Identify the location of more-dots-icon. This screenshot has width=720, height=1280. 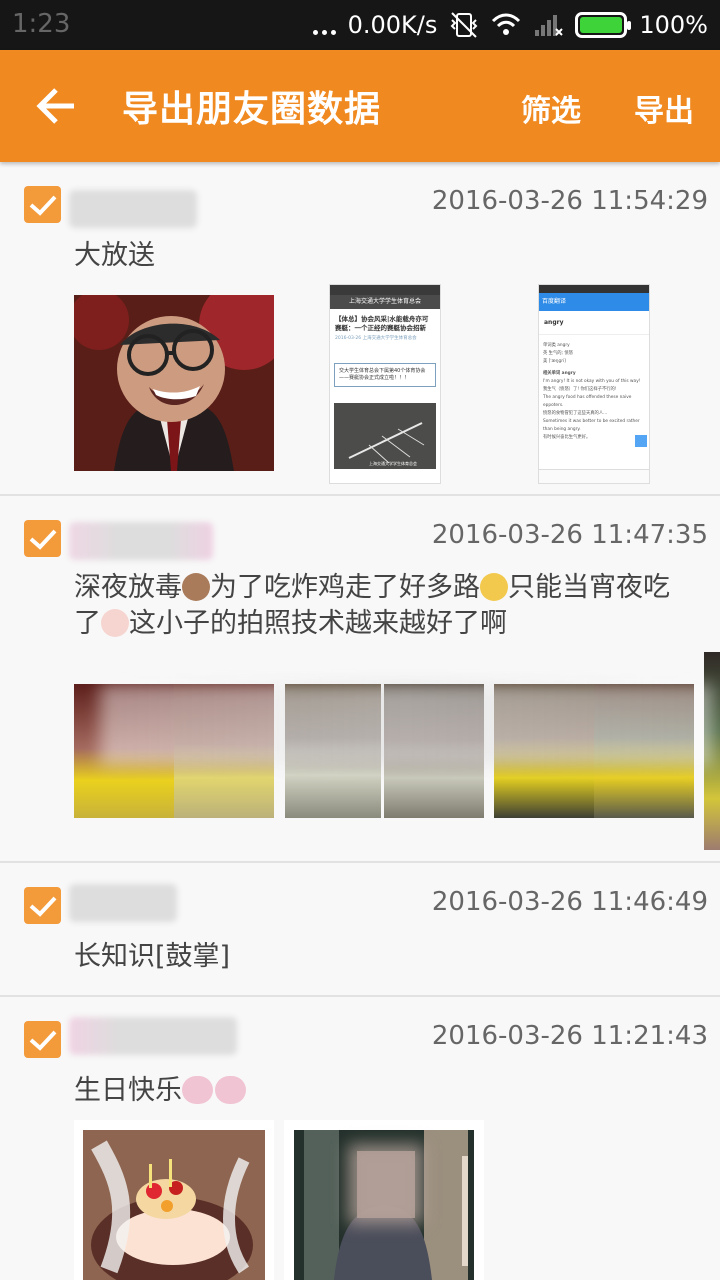
(324, 25).